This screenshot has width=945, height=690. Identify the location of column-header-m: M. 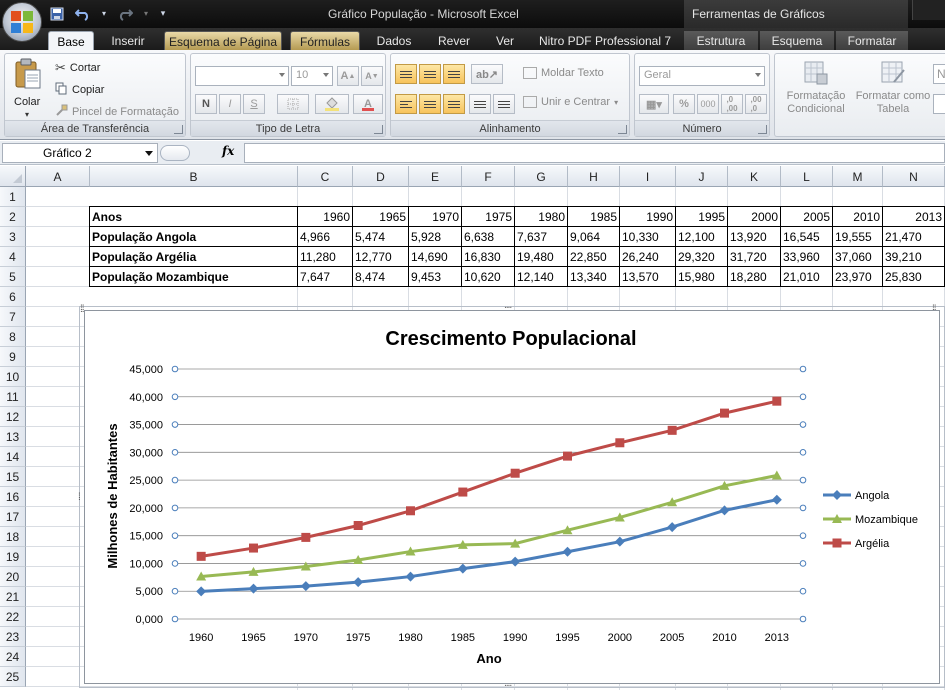
(858, 176).